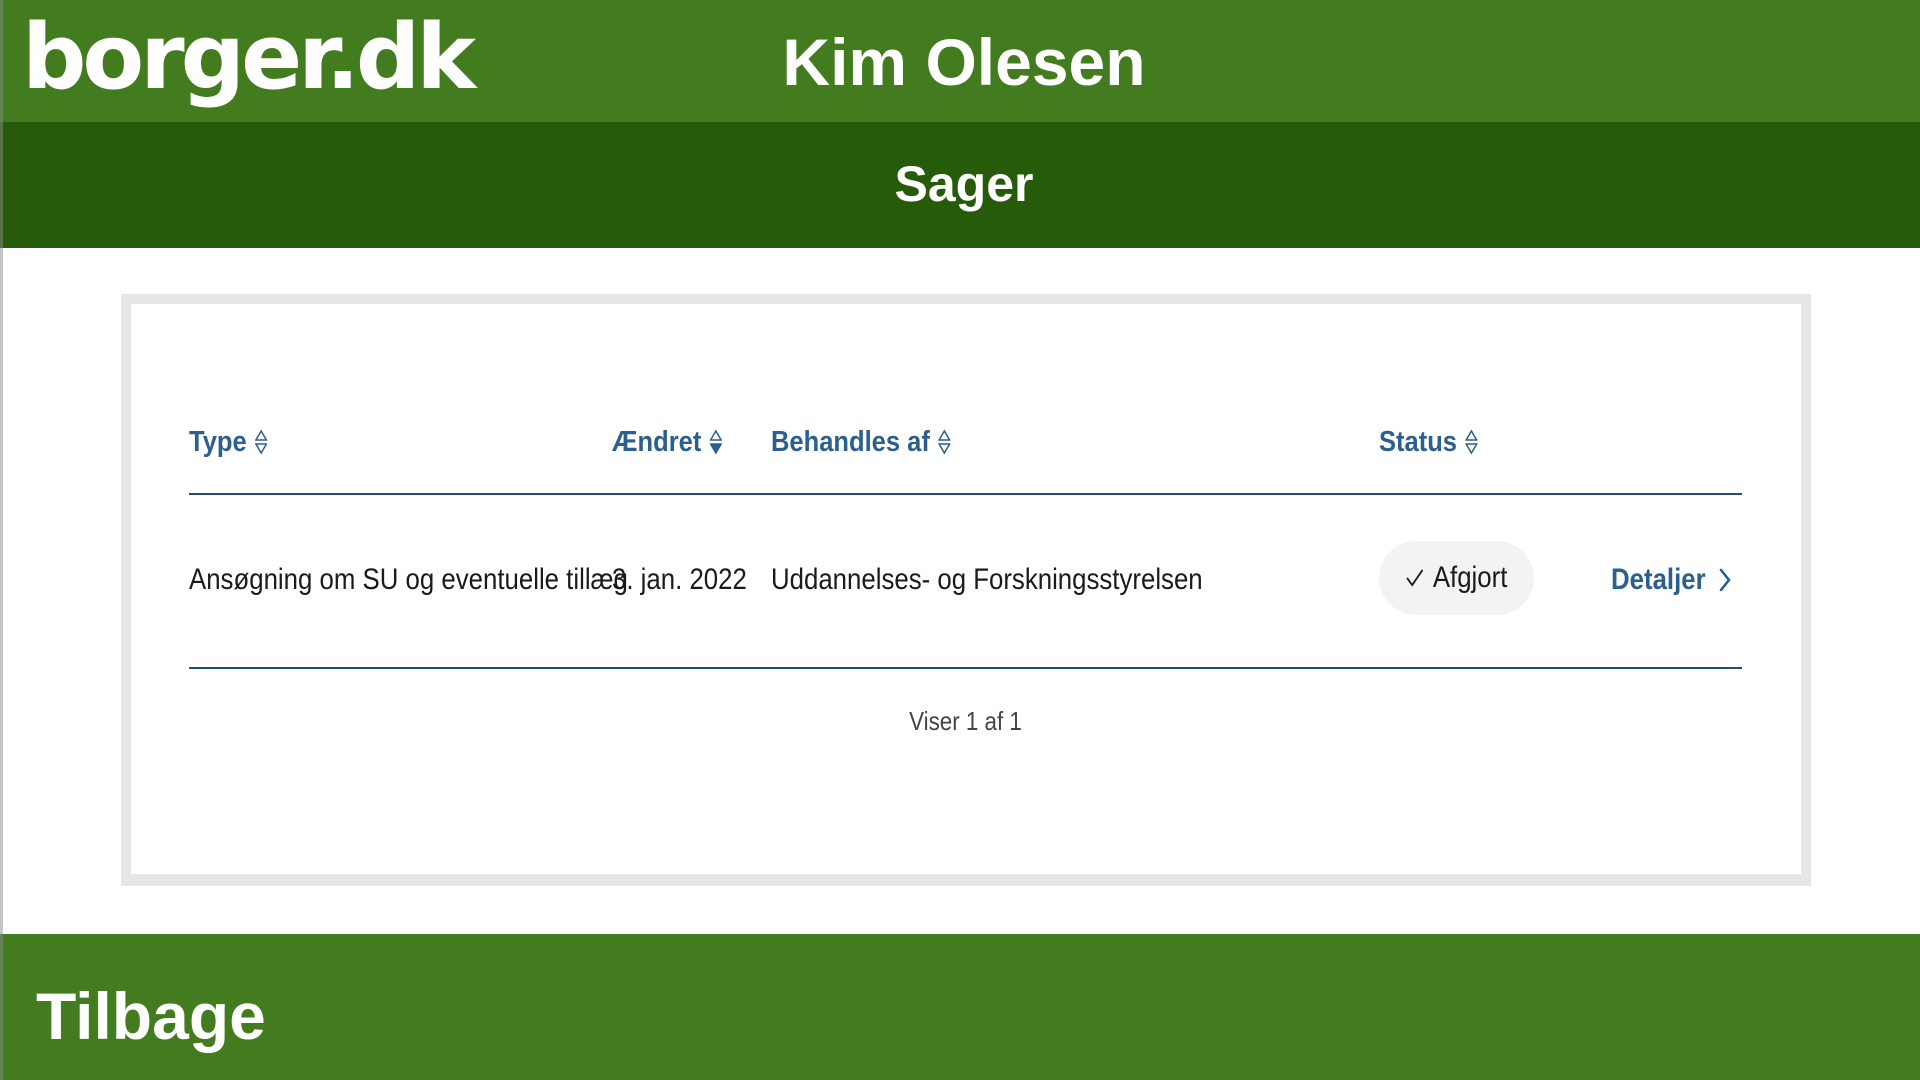  I want to click on check-icon, so click(1414, 578).